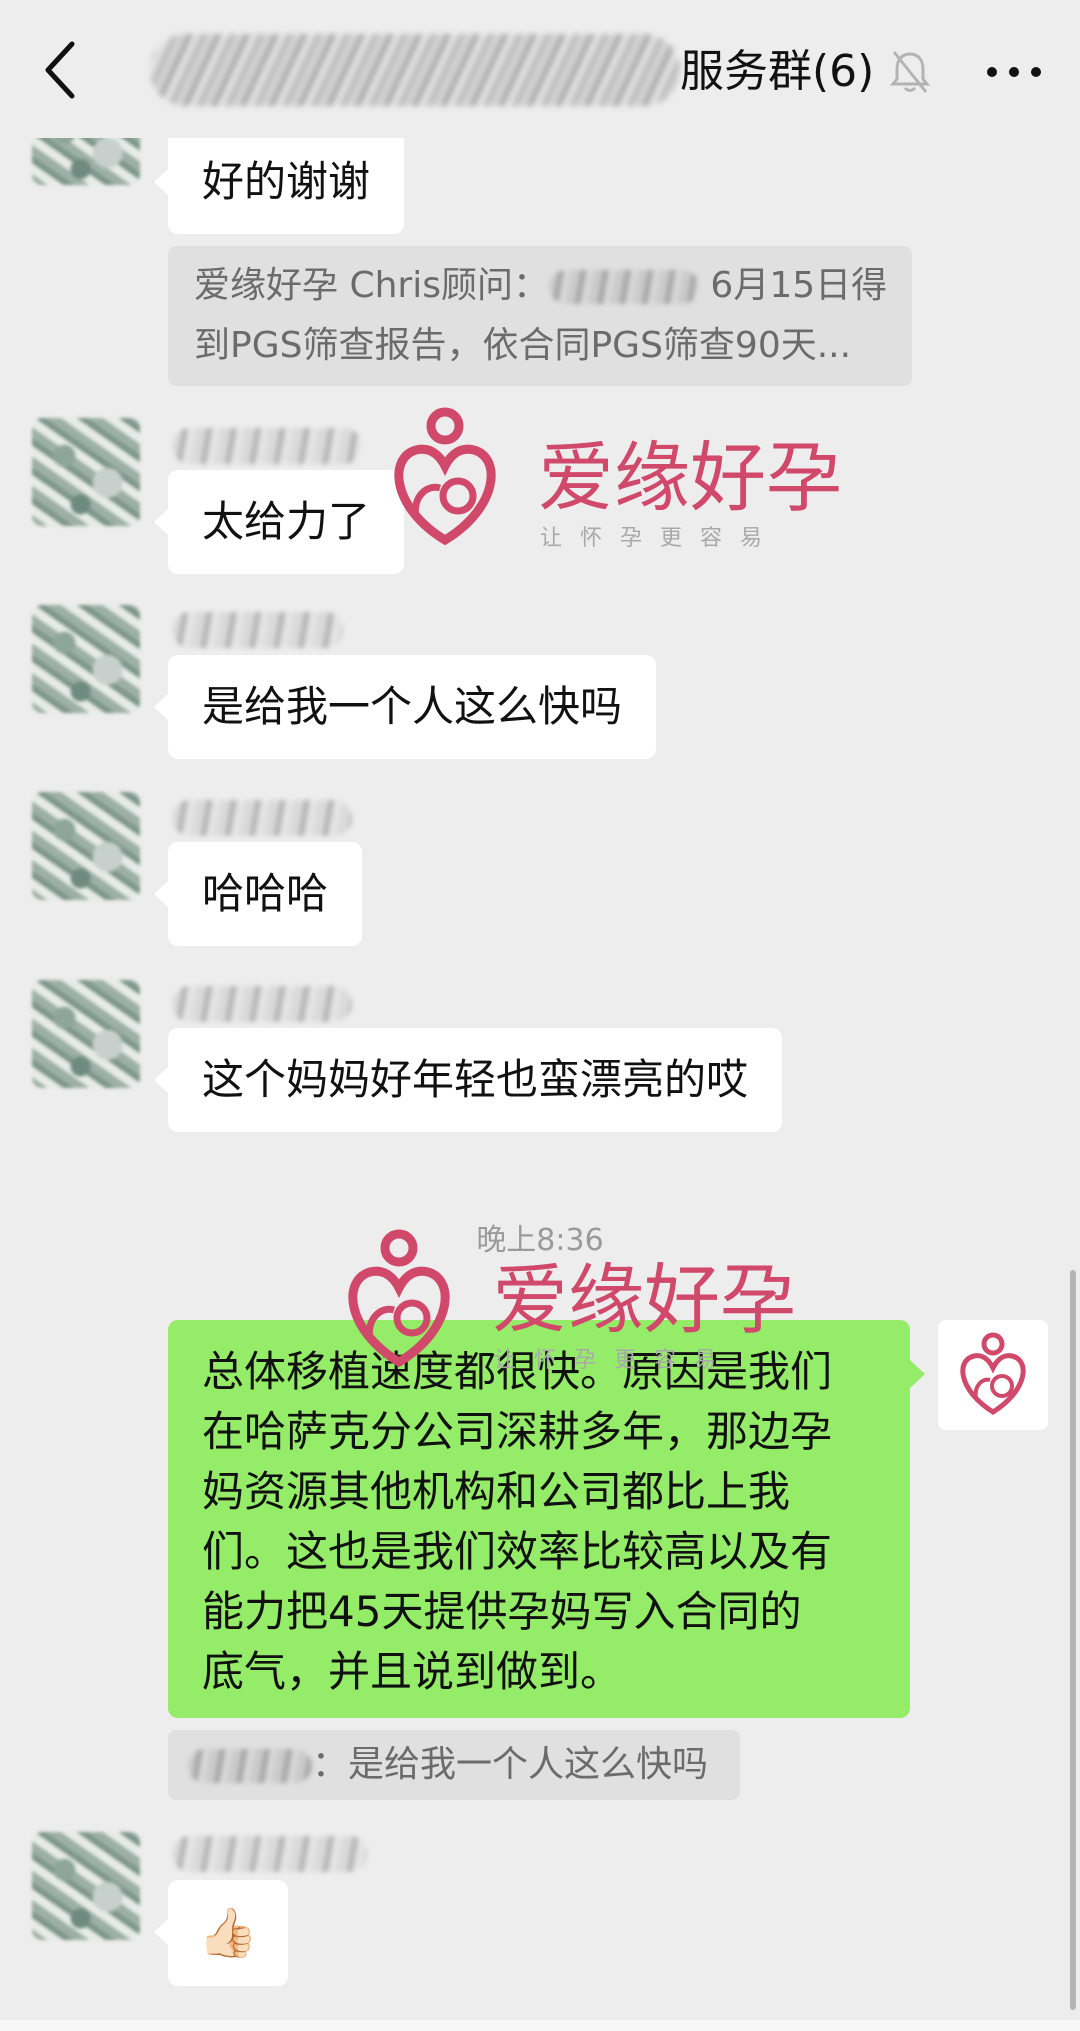 The height and width of the screenshot is (2031, 1080). I want to click on message-timestamp: 晚上8:36, so click(540, 1240).